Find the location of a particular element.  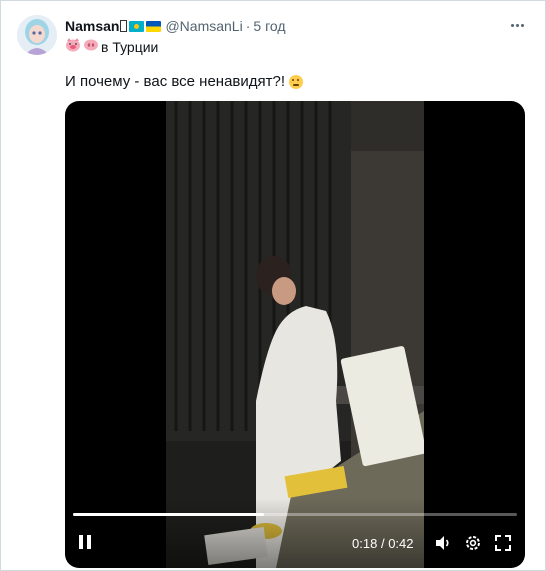

progress-fill is located at coordinates (168, 514).